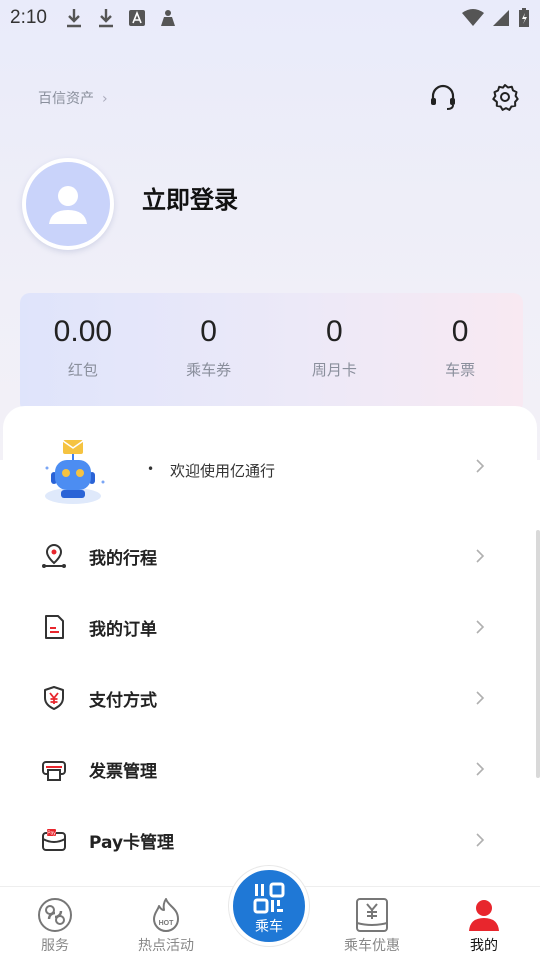  I want to click on menu-item-invoice-management: 发票管理, so click(270, 769).